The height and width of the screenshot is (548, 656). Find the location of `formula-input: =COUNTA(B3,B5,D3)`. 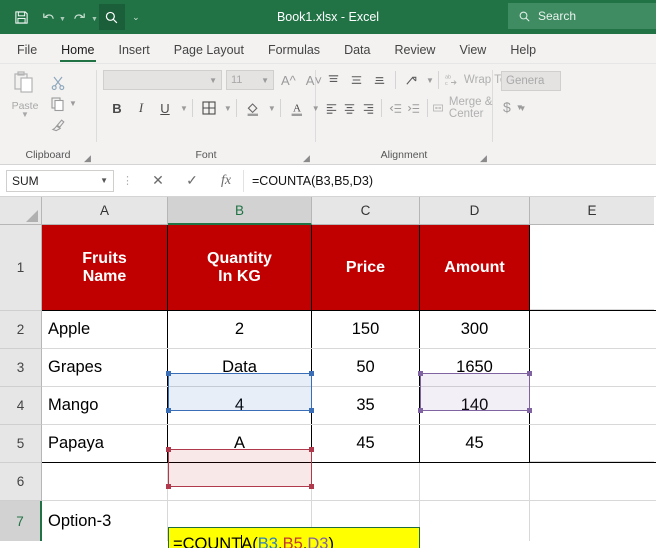

formula-input: =COUNTA(B3,B5,D3) is located at coordinates (449, 180).